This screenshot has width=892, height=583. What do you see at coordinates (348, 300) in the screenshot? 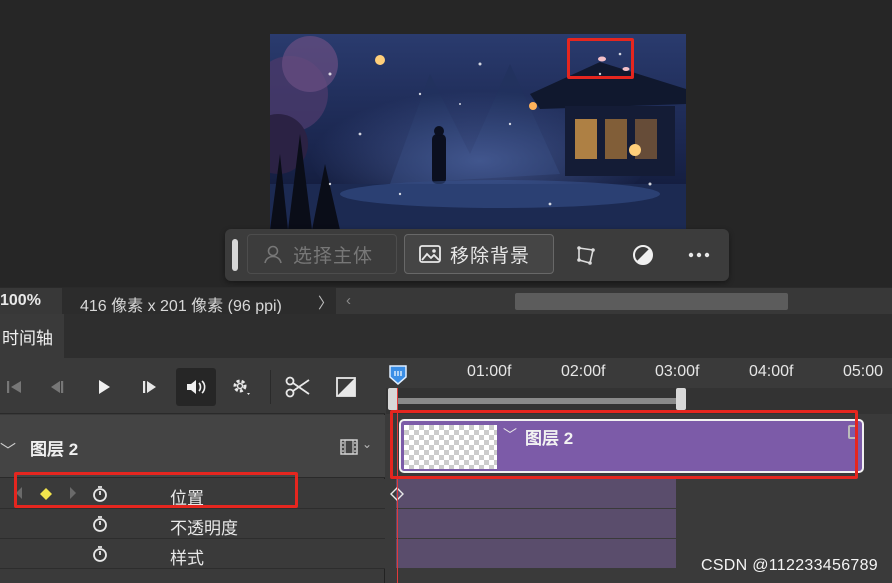
I see `scroll-left-arrow: ‹` at bounding box center [348, 300].